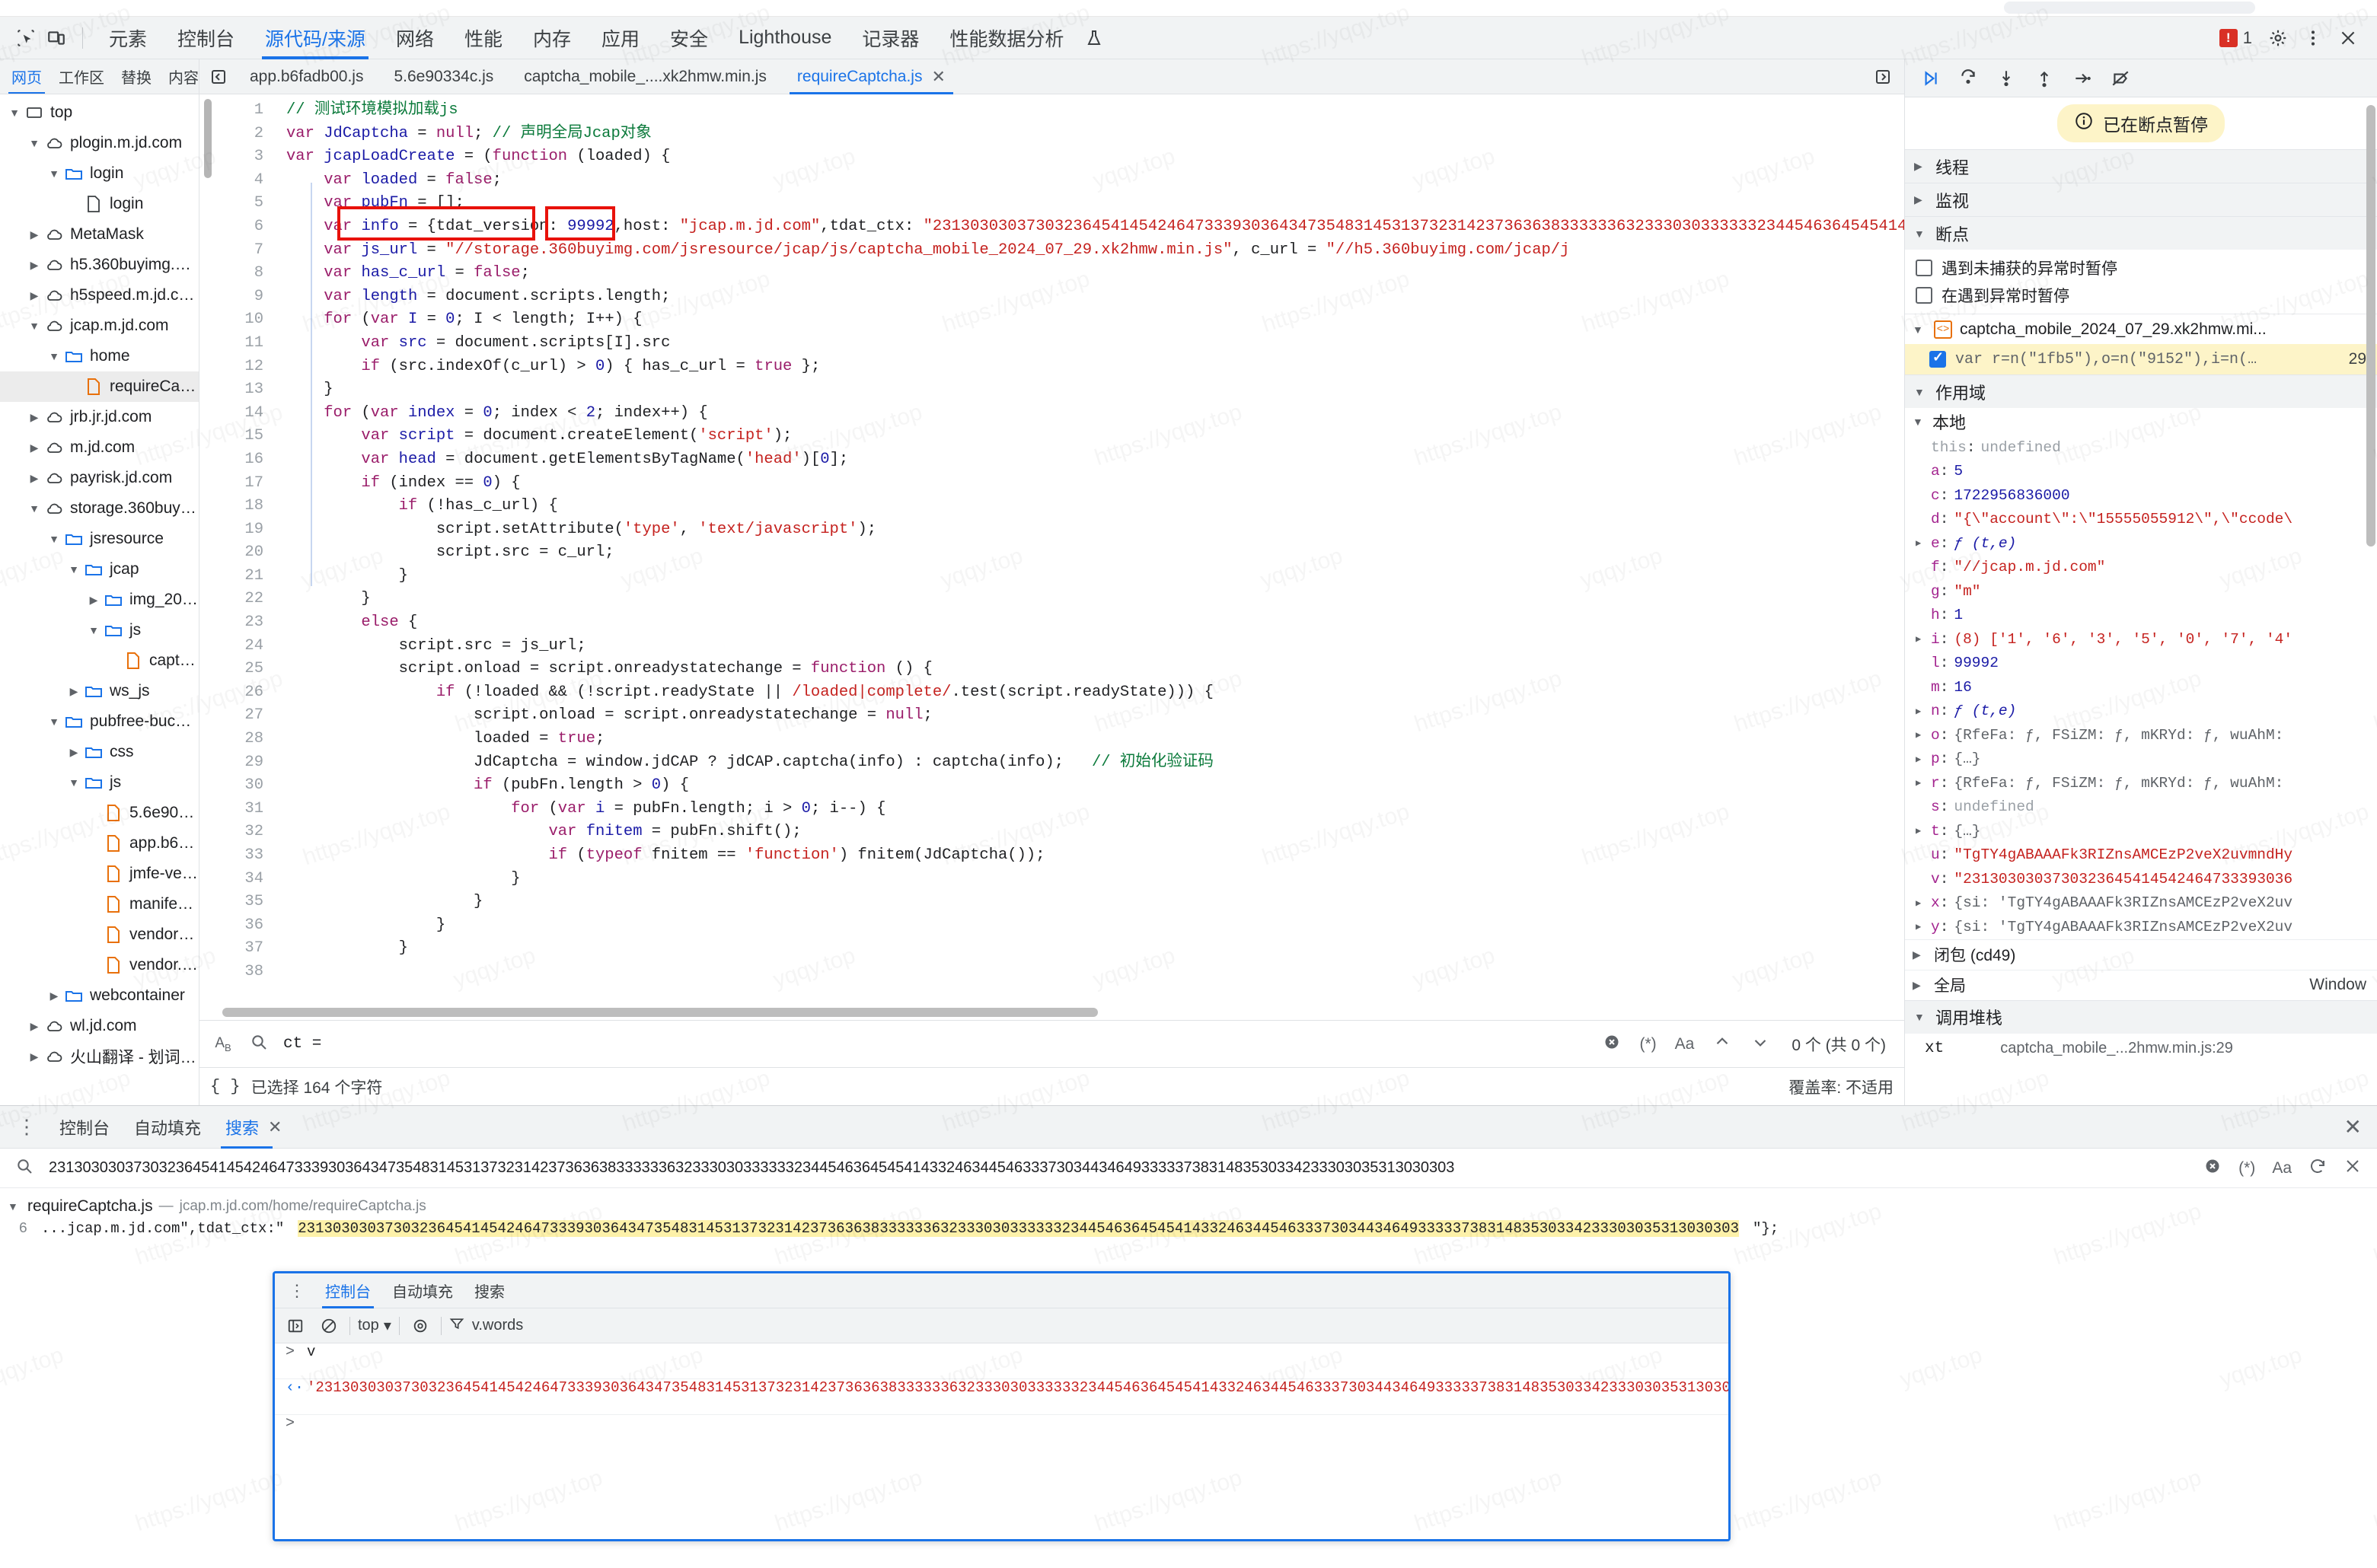 This screenshot has height=1568, width=2377. Describe the element at coordinates (1118, 1168) in the screenshot. I see `drawer-search-input` at that location.